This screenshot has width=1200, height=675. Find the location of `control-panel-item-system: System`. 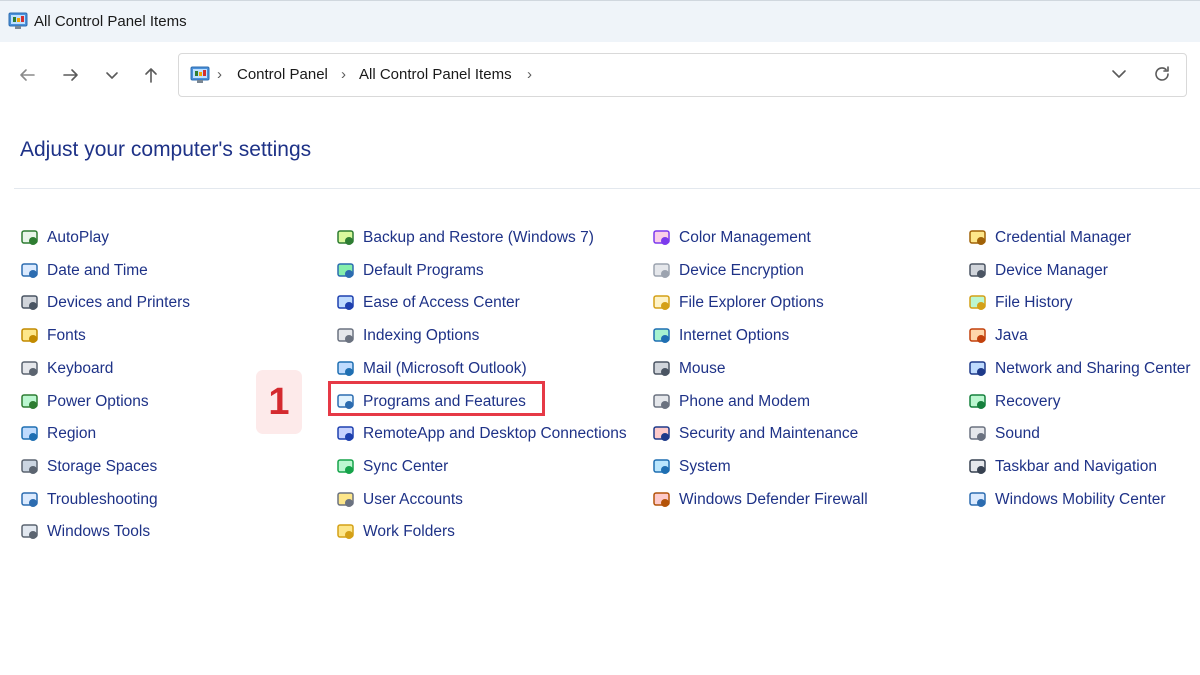

control-panel-item-system: System is located at coordinates (691, 467).